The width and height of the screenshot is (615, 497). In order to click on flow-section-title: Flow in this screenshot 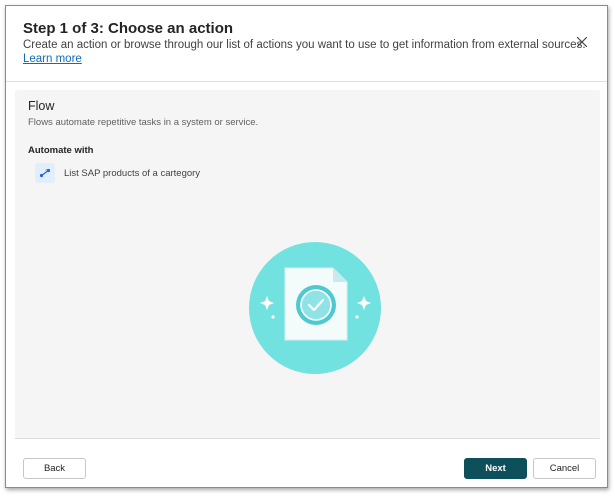, I will do `click(41, 106)`.